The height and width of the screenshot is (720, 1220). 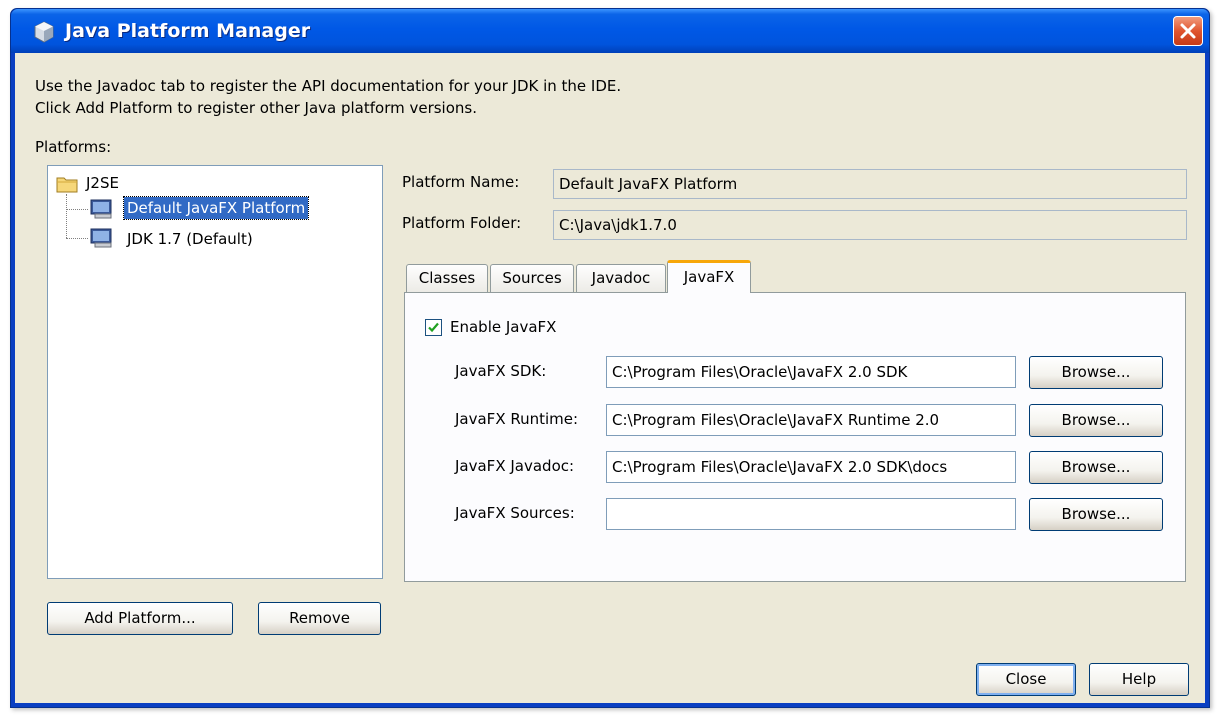 I want to click on javafx-sources-input, so click(x=811, y=514).